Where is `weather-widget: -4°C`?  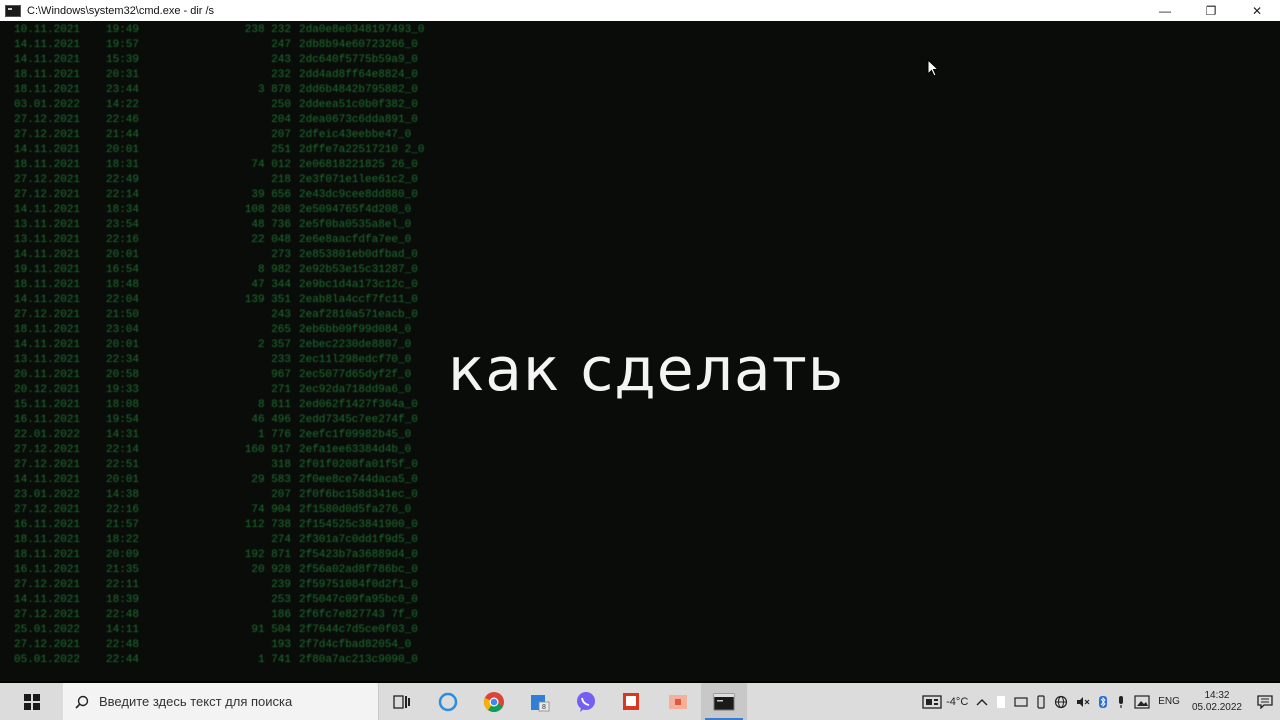 weather-widget: -4°C is located at coordinates (945, 701).